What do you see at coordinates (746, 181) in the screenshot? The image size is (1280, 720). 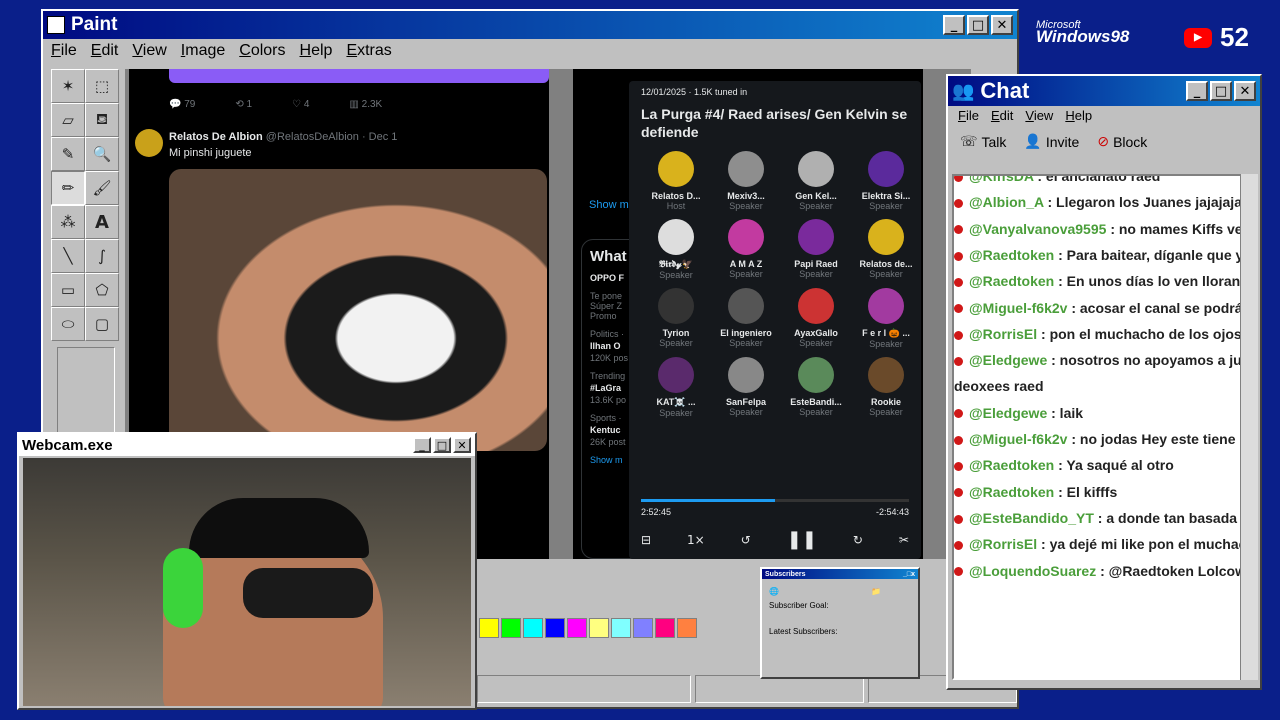 I see `participant: Mexiv3... Speaker` at bounding box center [746, 181].